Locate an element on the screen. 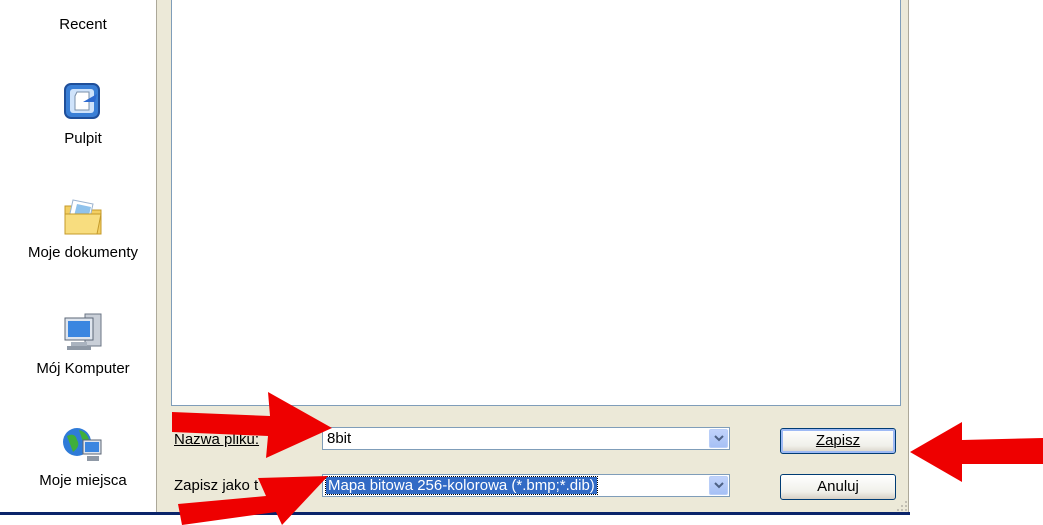 Image resolution: width=1043 pixels, height=525 pixels. computer-icon is located at coordinates (83, 332).